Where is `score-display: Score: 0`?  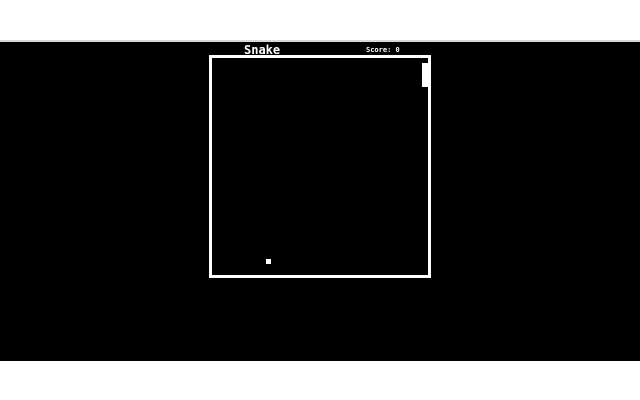 score-display: Score: 0 is located at coordinates (383, 50).